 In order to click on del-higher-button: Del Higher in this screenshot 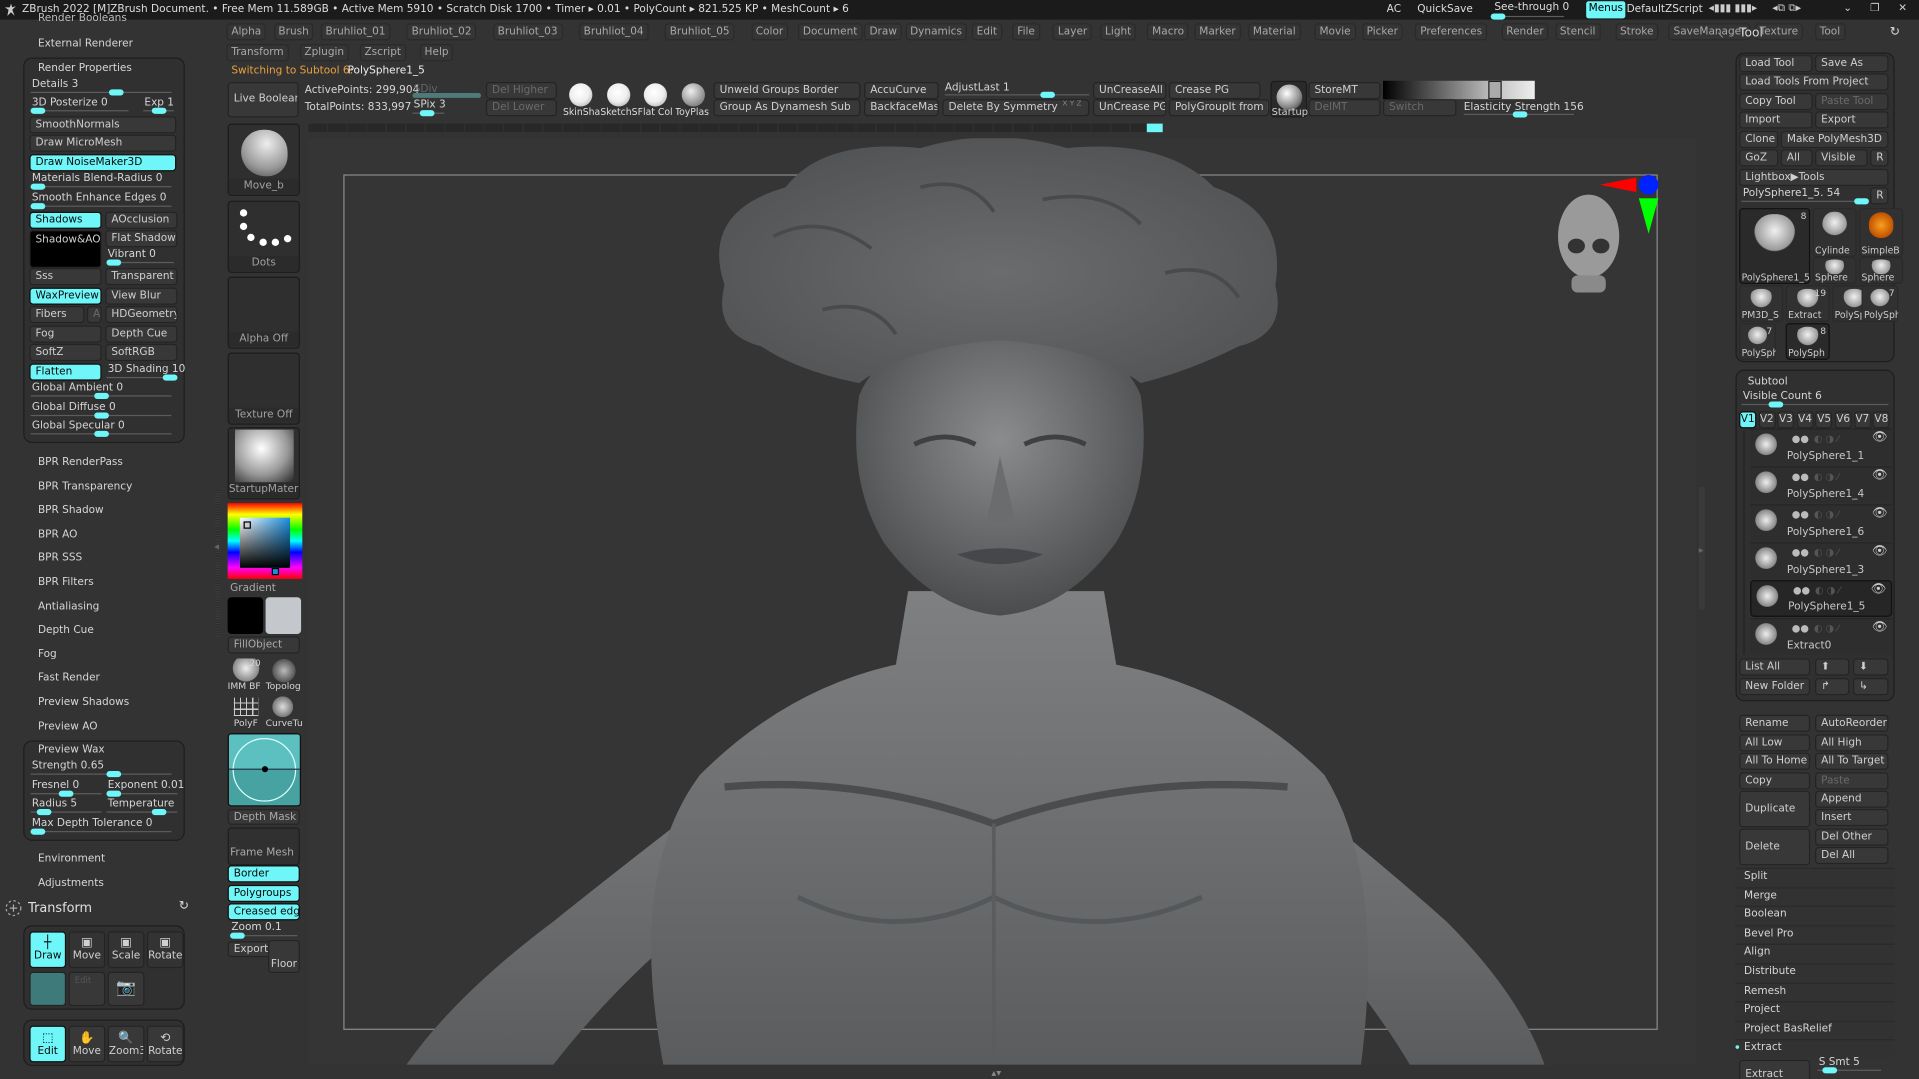, I will do `click(521, 91)`.